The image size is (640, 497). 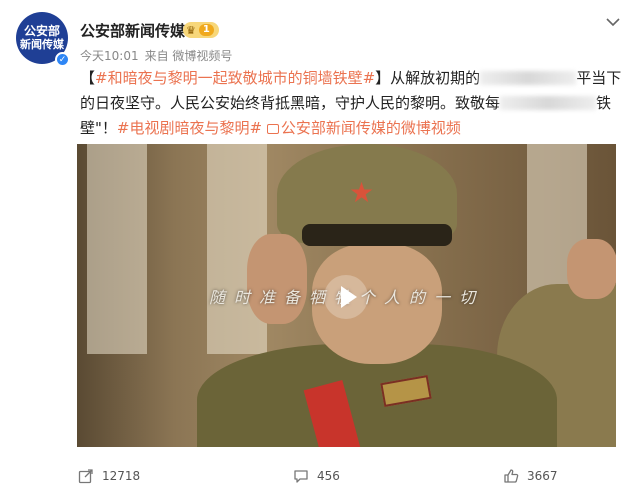 I want to click on bracket-open: 【, so click(x=88, y=78).